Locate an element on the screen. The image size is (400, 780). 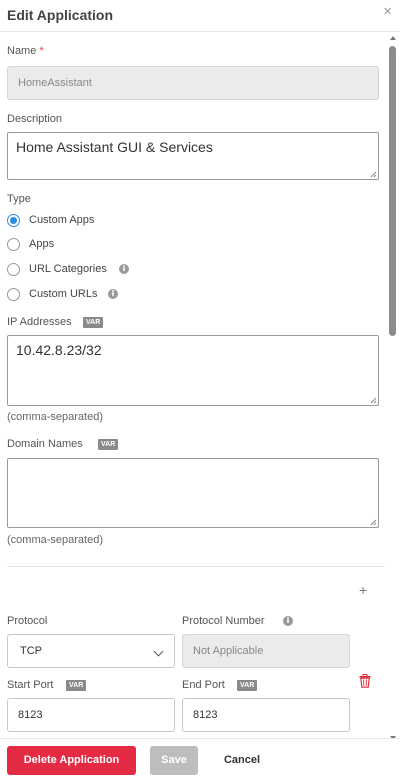
protocol-label: Protocol is located at coordinates (27, 621).